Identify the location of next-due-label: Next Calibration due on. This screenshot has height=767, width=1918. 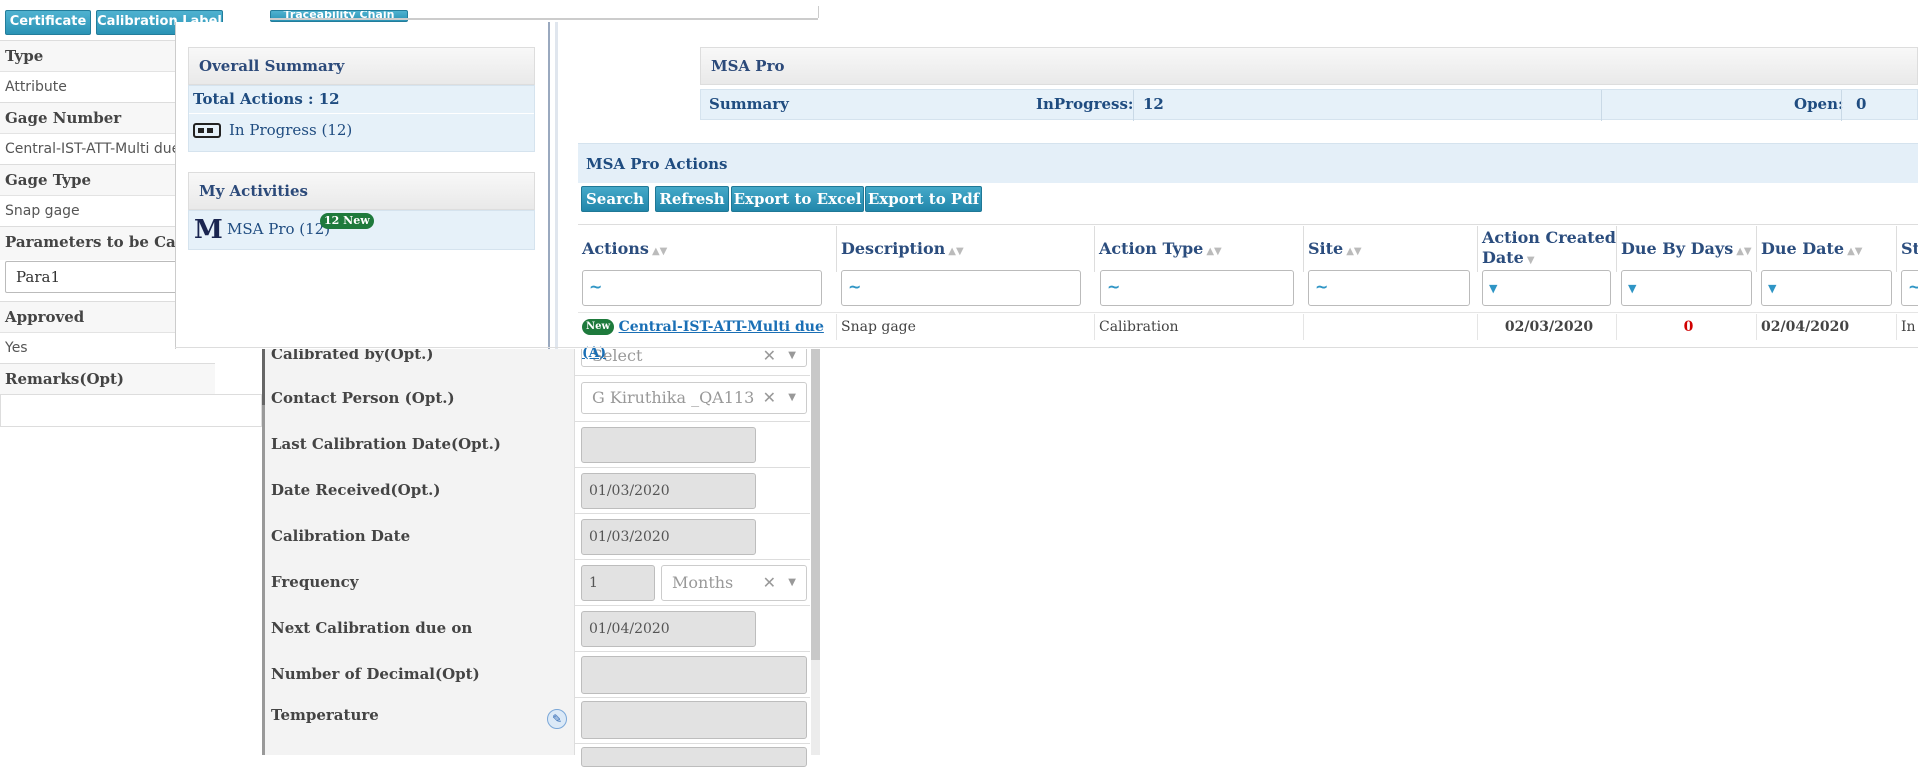
(420, 628).